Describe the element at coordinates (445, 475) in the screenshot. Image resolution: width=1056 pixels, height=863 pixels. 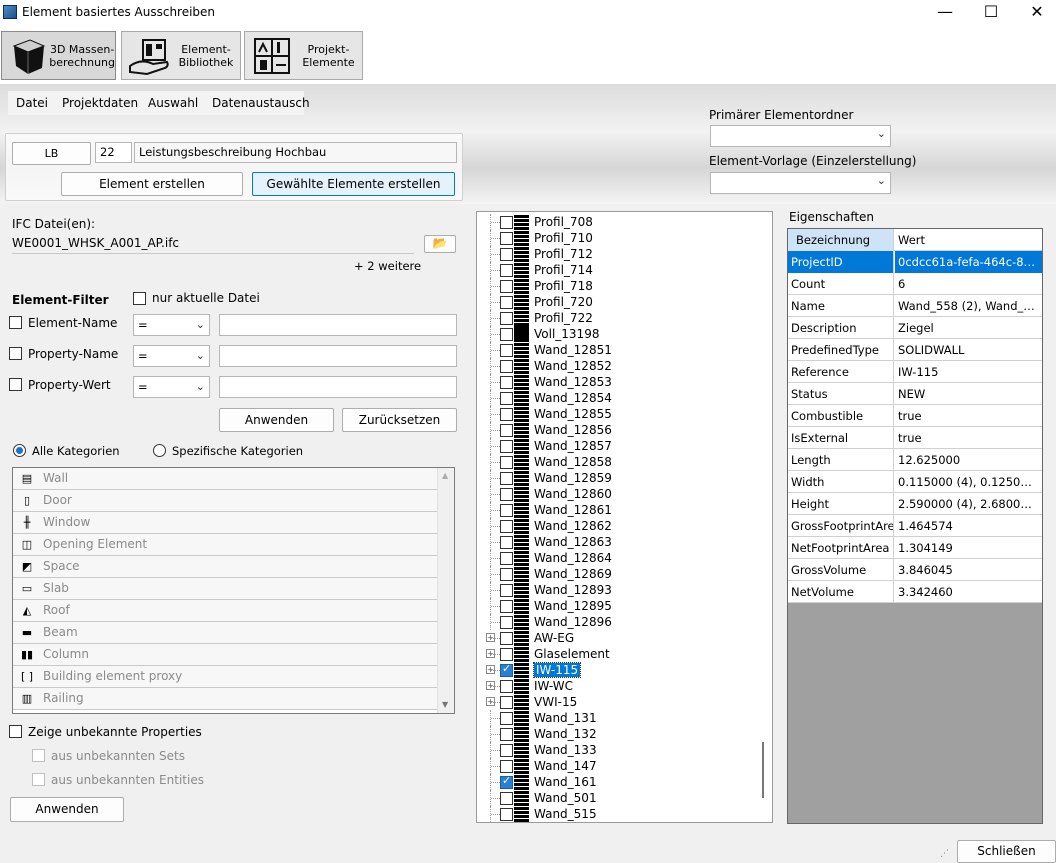
I see `scroll-up-icon: ▲` at that location.